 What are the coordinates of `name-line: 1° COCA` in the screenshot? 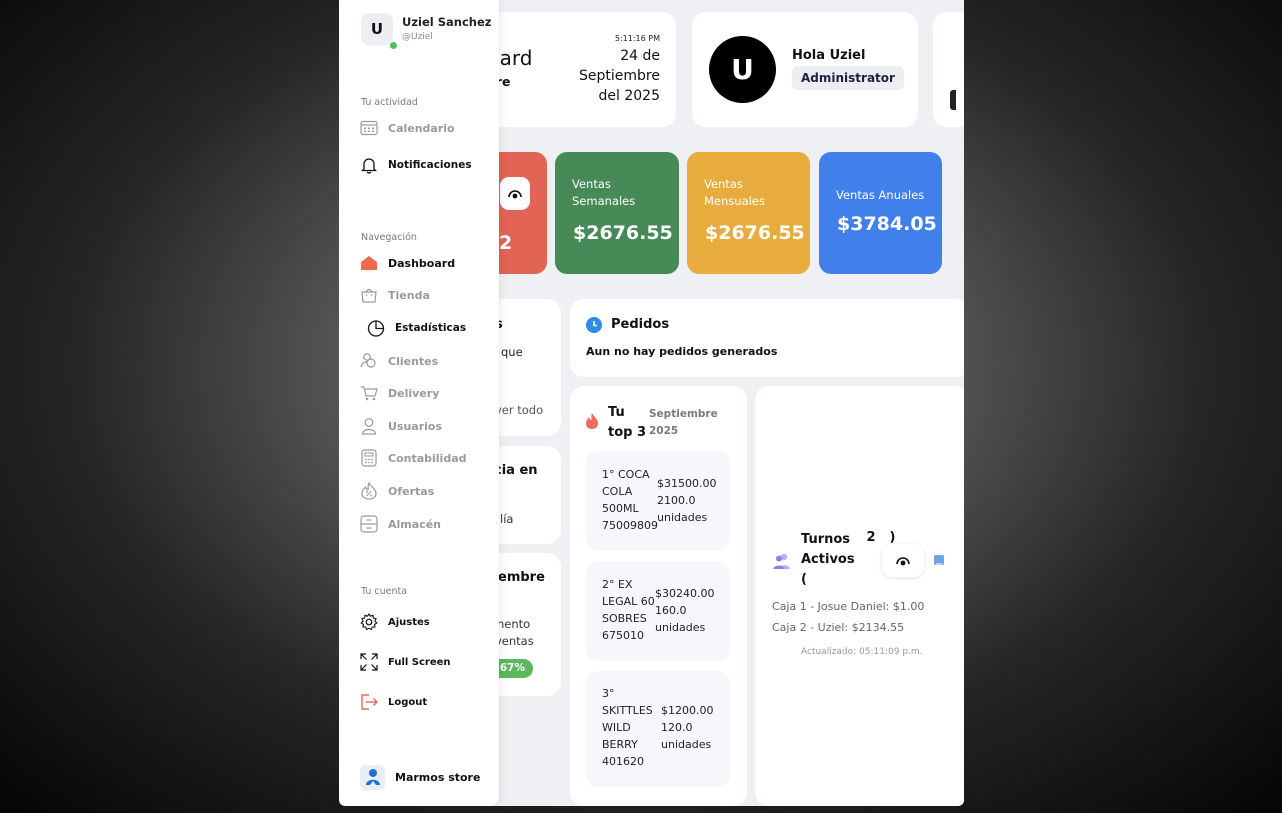 It's located at (626, 474).